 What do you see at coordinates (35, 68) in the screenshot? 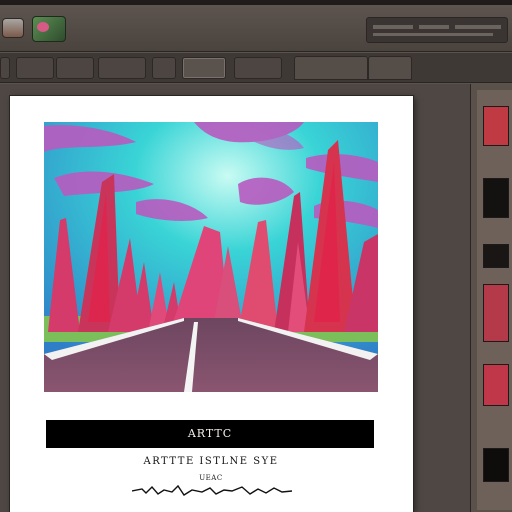
I see `tab-file` at bounding box center [35, 68].